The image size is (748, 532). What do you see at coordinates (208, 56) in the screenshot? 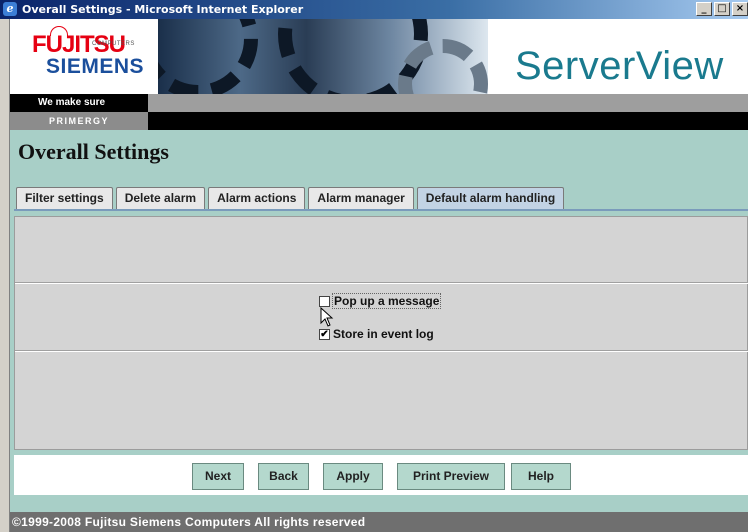
I see `gear-icon` at bounding box center [208, 56].